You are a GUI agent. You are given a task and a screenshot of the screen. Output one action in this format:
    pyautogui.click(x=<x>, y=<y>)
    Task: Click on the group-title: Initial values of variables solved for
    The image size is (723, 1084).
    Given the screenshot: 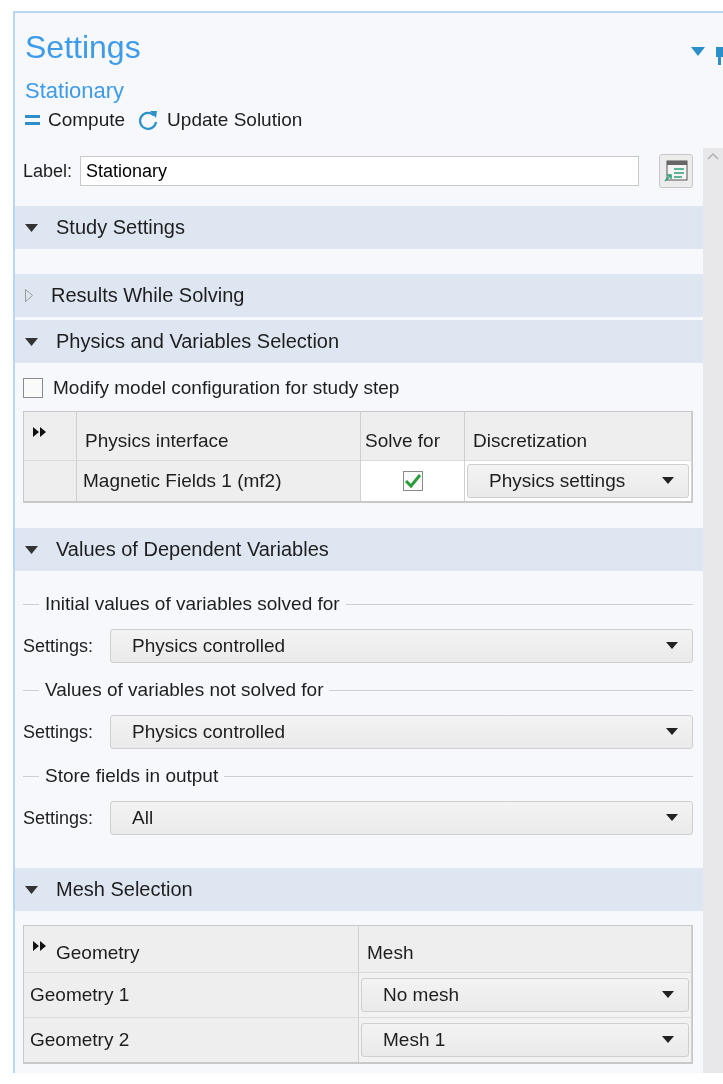 What is the action you would take?
    pyautogui.click(x=192, y=604)
    